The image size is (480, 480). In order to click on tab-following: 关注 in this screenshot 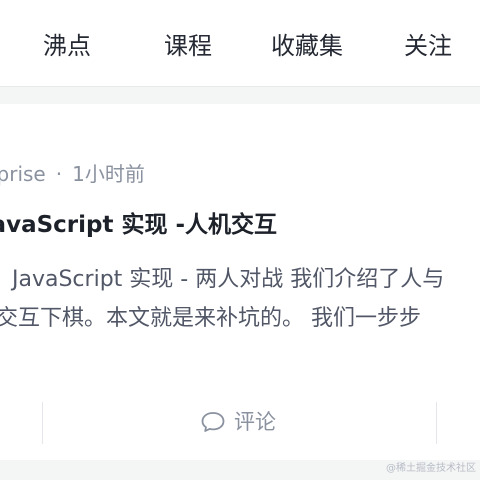, I will do `click(428, 43)`.